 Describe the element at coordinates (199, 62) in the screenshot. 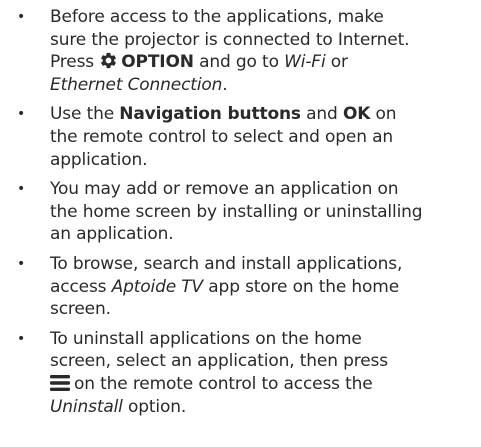

I see `text-line: Press OPTION and go to Wi-Fi or` at that location.